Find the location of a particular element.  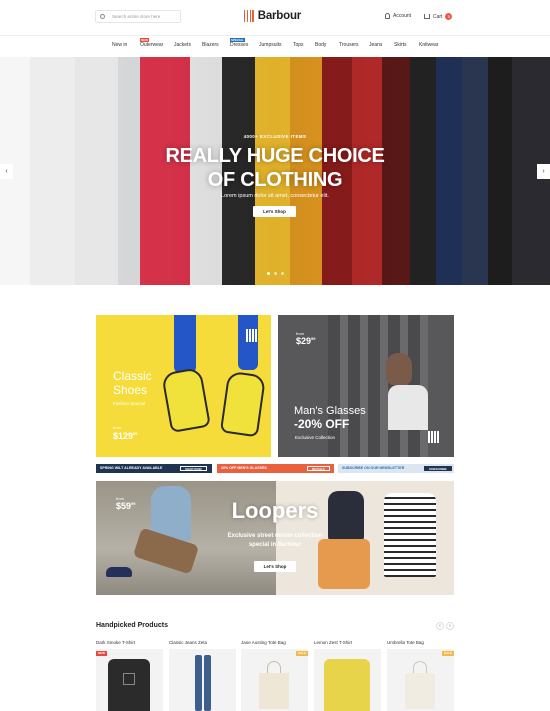

nav-label: Jumpsuits is located at coordinates (270, 45).